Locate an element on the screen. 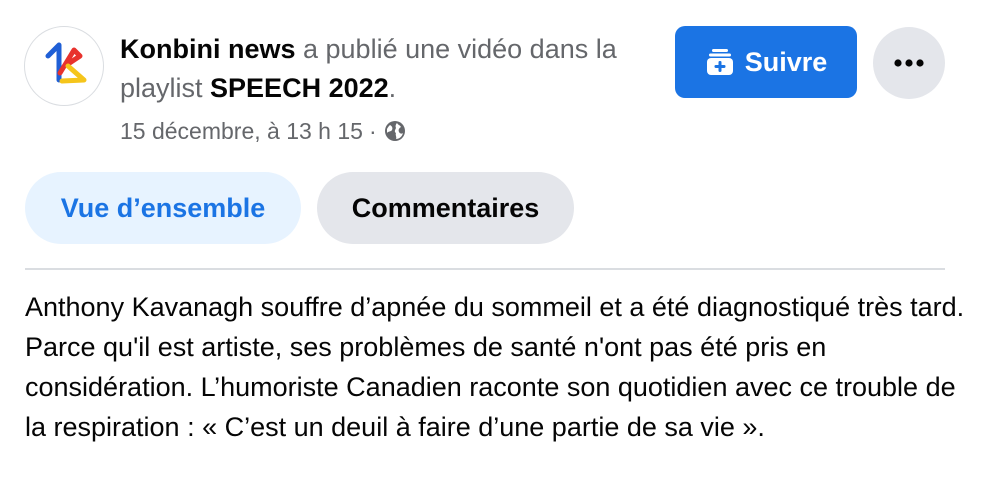 This screenshot has width=1004, height=488. tab-comments: Commentaires is located at coordinates (445, 208).